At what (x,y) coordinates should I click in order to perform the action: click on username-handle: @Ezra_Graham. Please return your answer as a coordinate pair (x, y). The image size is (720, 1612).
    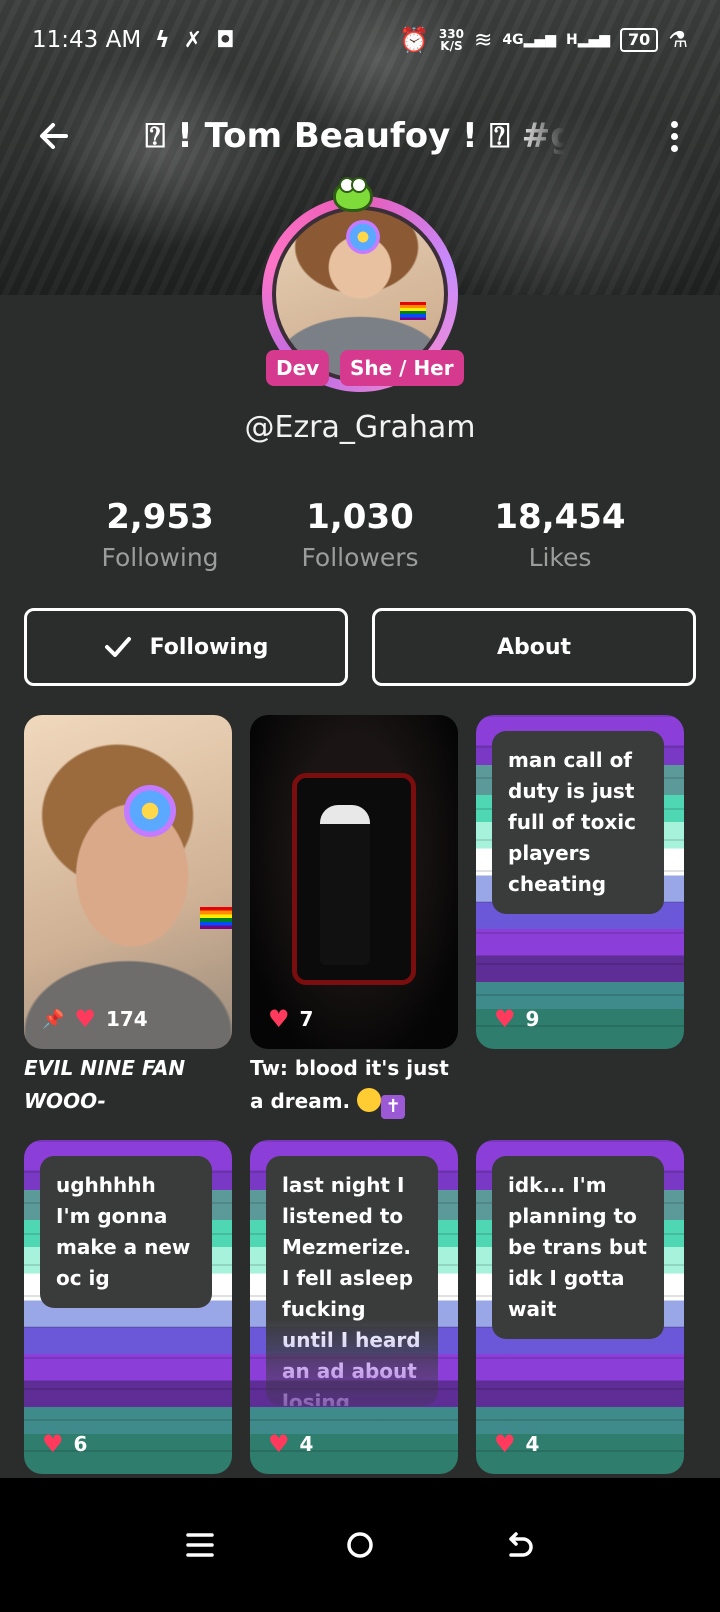
    Looking at the image, I should click on (360, 427).